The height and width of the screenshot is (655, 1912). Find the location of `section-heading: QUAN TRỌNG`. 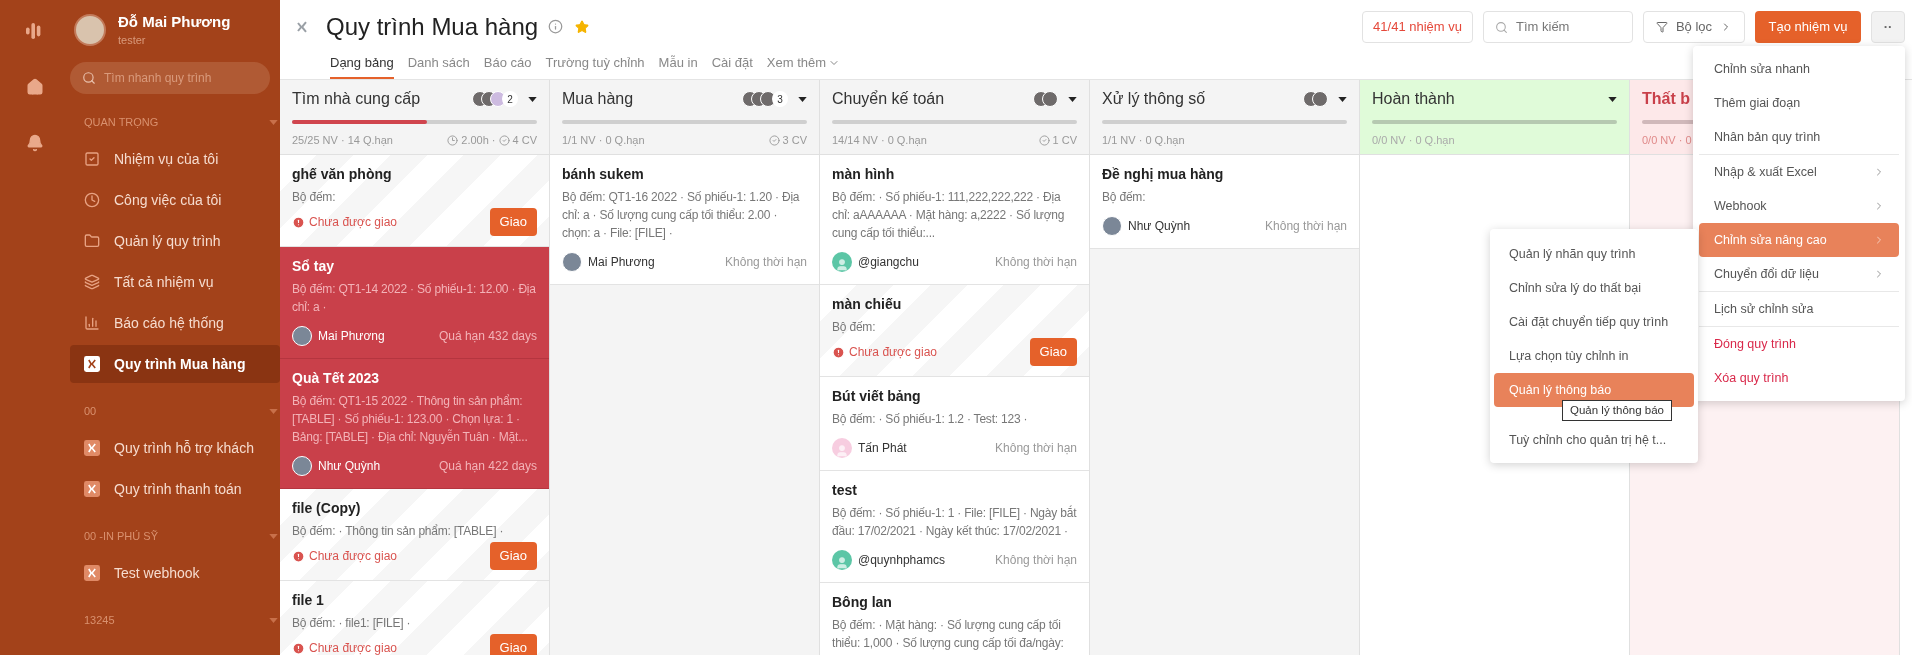

section-heading: QUAN TRỌNG is located at coordinates (121, 122).